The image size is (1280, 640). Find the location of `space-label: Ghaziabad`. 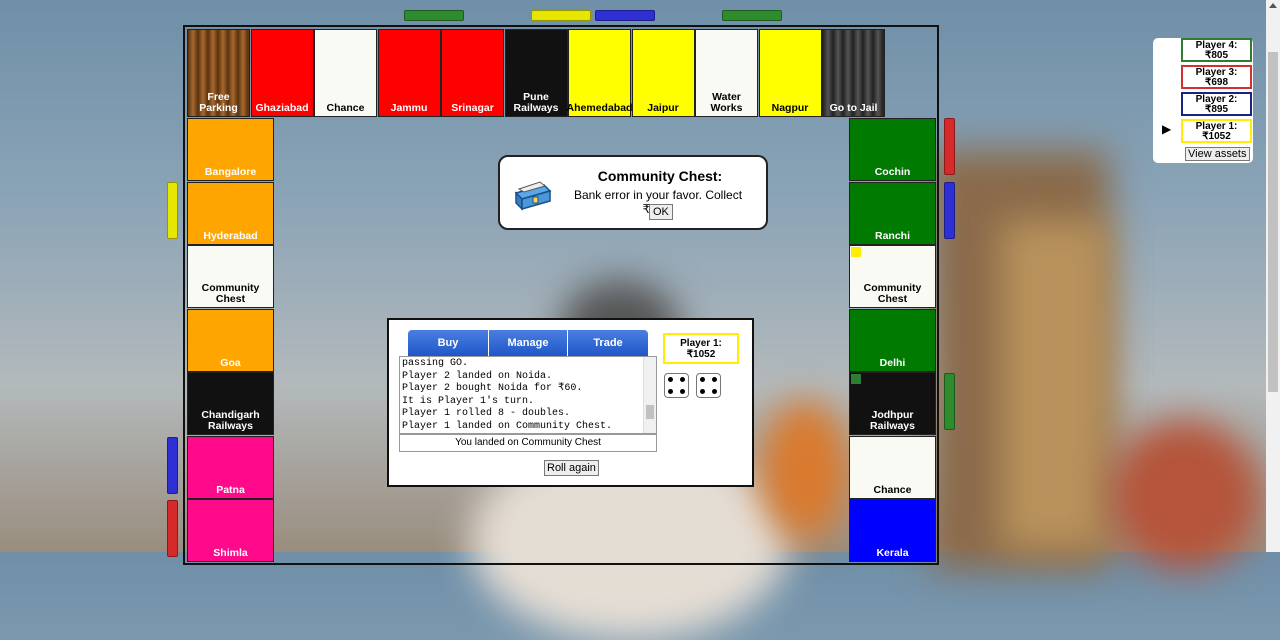

space-label: Ghaziabad is located at coordinates (282, 108).